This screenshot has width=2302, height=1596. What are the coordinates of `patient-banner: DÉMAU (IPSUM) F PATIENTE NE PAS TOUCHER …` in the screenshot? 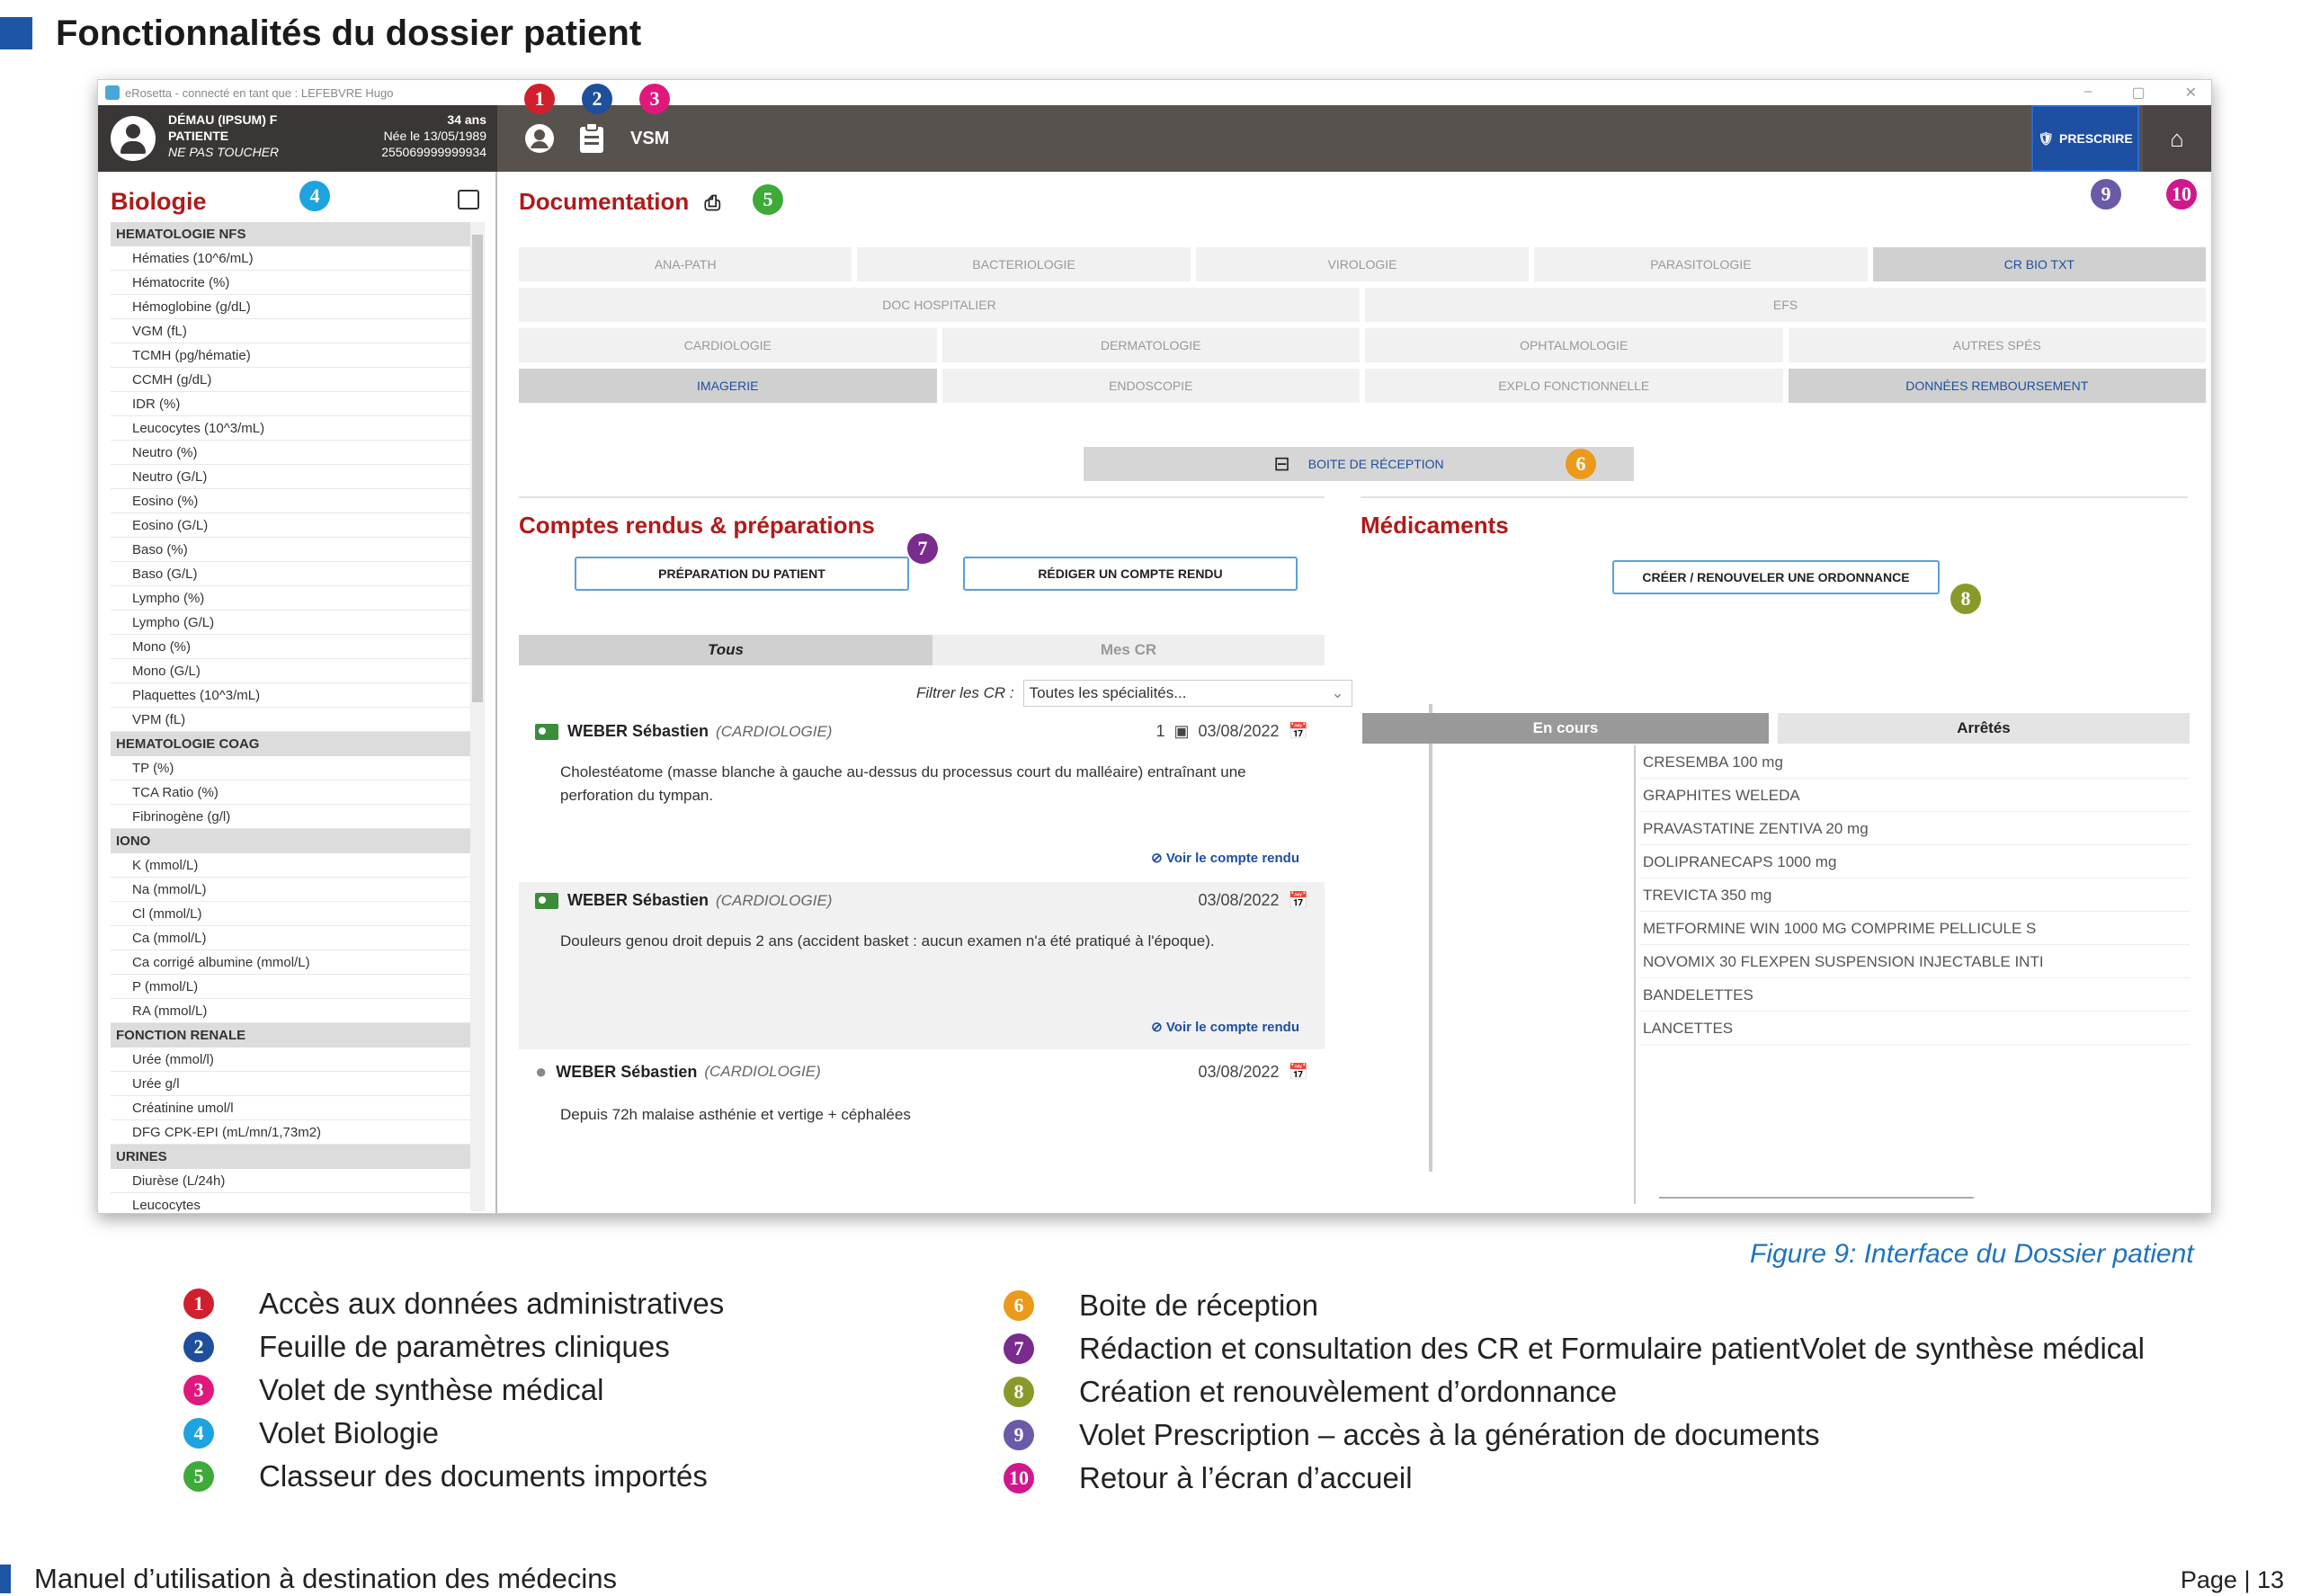 It's located at (297, 138).